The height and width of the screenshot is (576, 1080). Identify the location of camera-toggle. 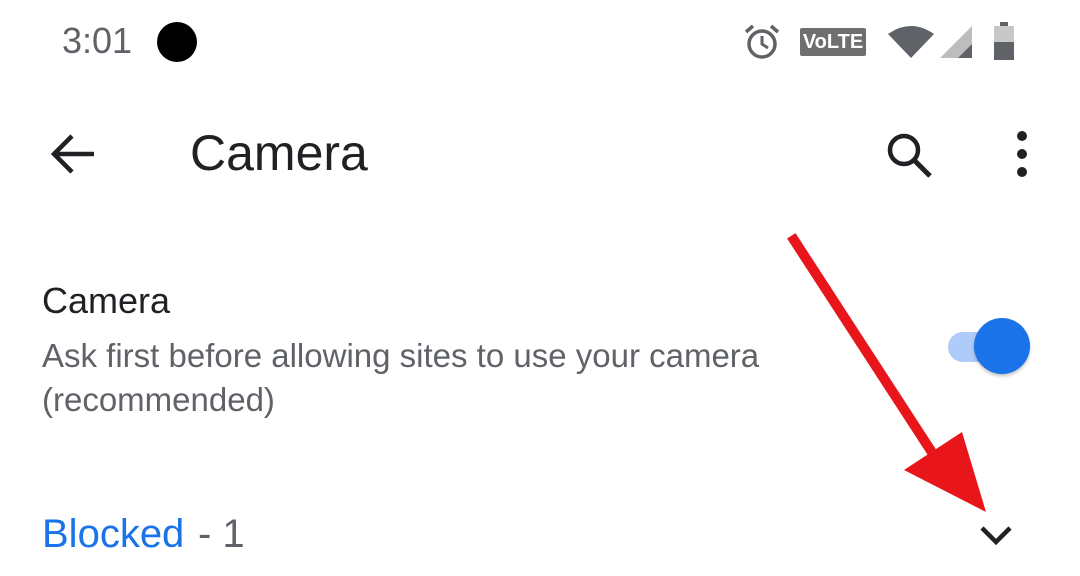
(989, 346).